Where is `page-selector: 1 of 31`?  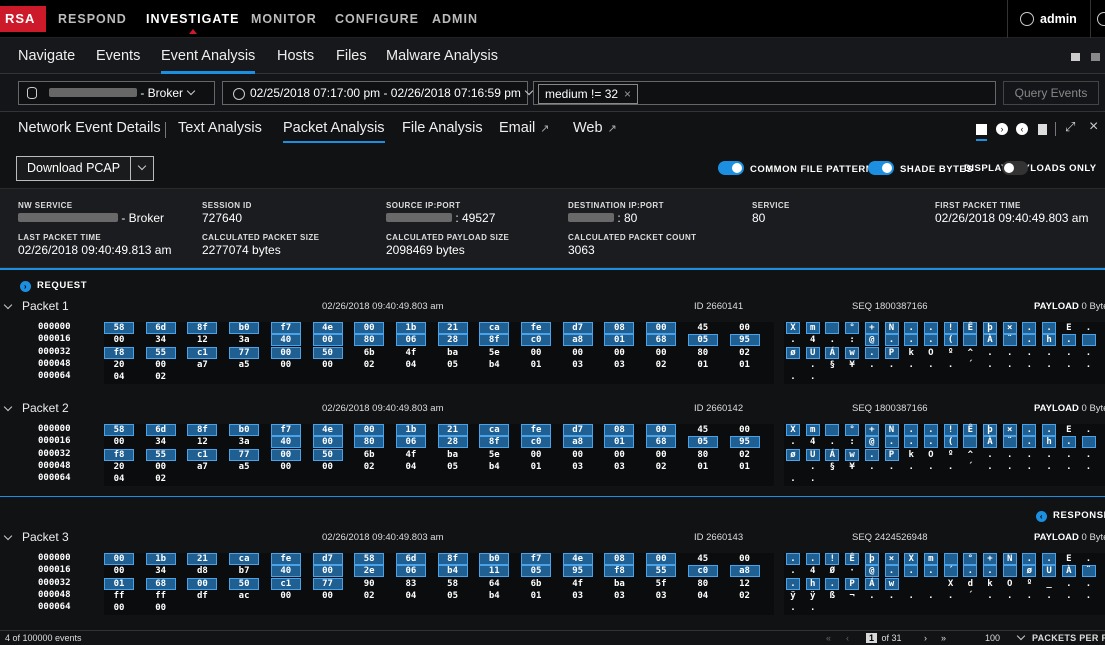
page-selector: 1 of 31 is located at coordinates (883, 638).